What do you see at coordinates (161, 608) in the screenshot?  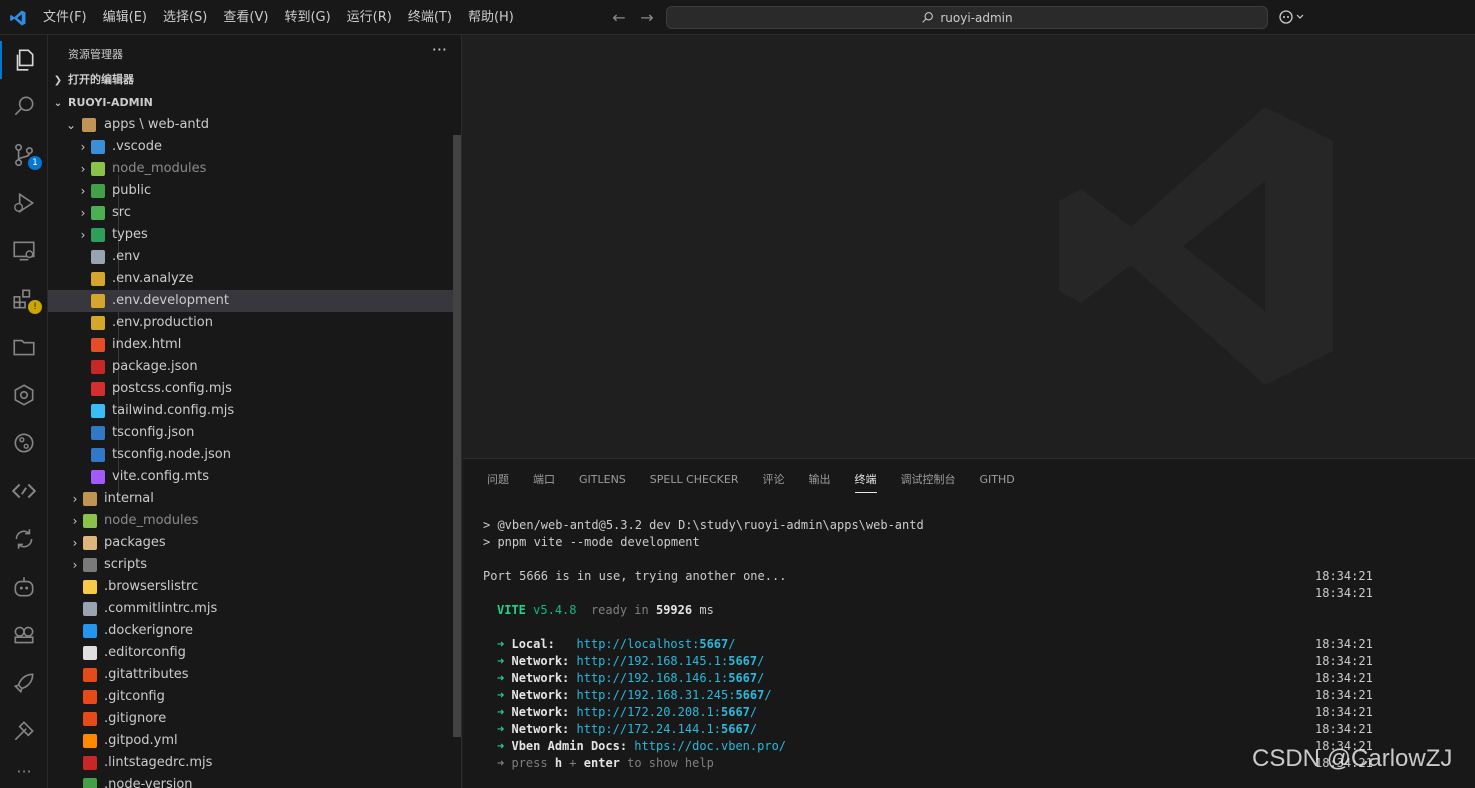 I see `tree-item-label: .commitlintrc.mjs` at bounding box center [161, 608].